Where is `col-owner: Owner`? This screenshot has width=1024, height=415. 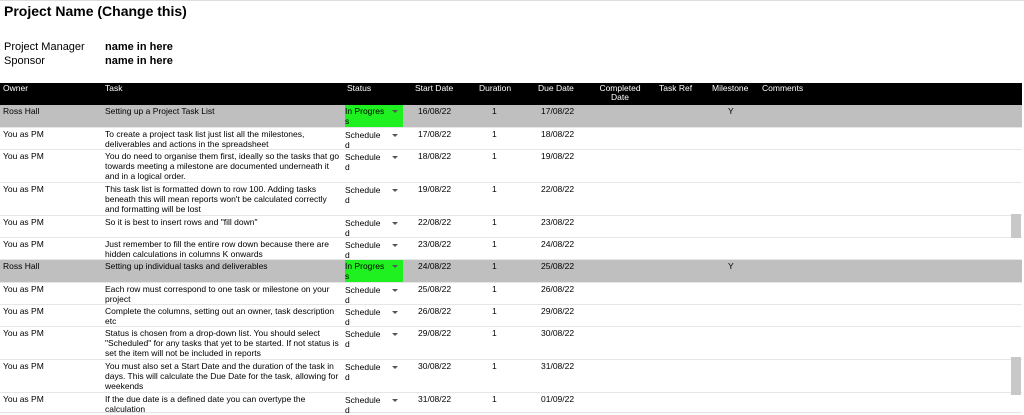 col-owner: Owner is located at coordinates (15, 88).